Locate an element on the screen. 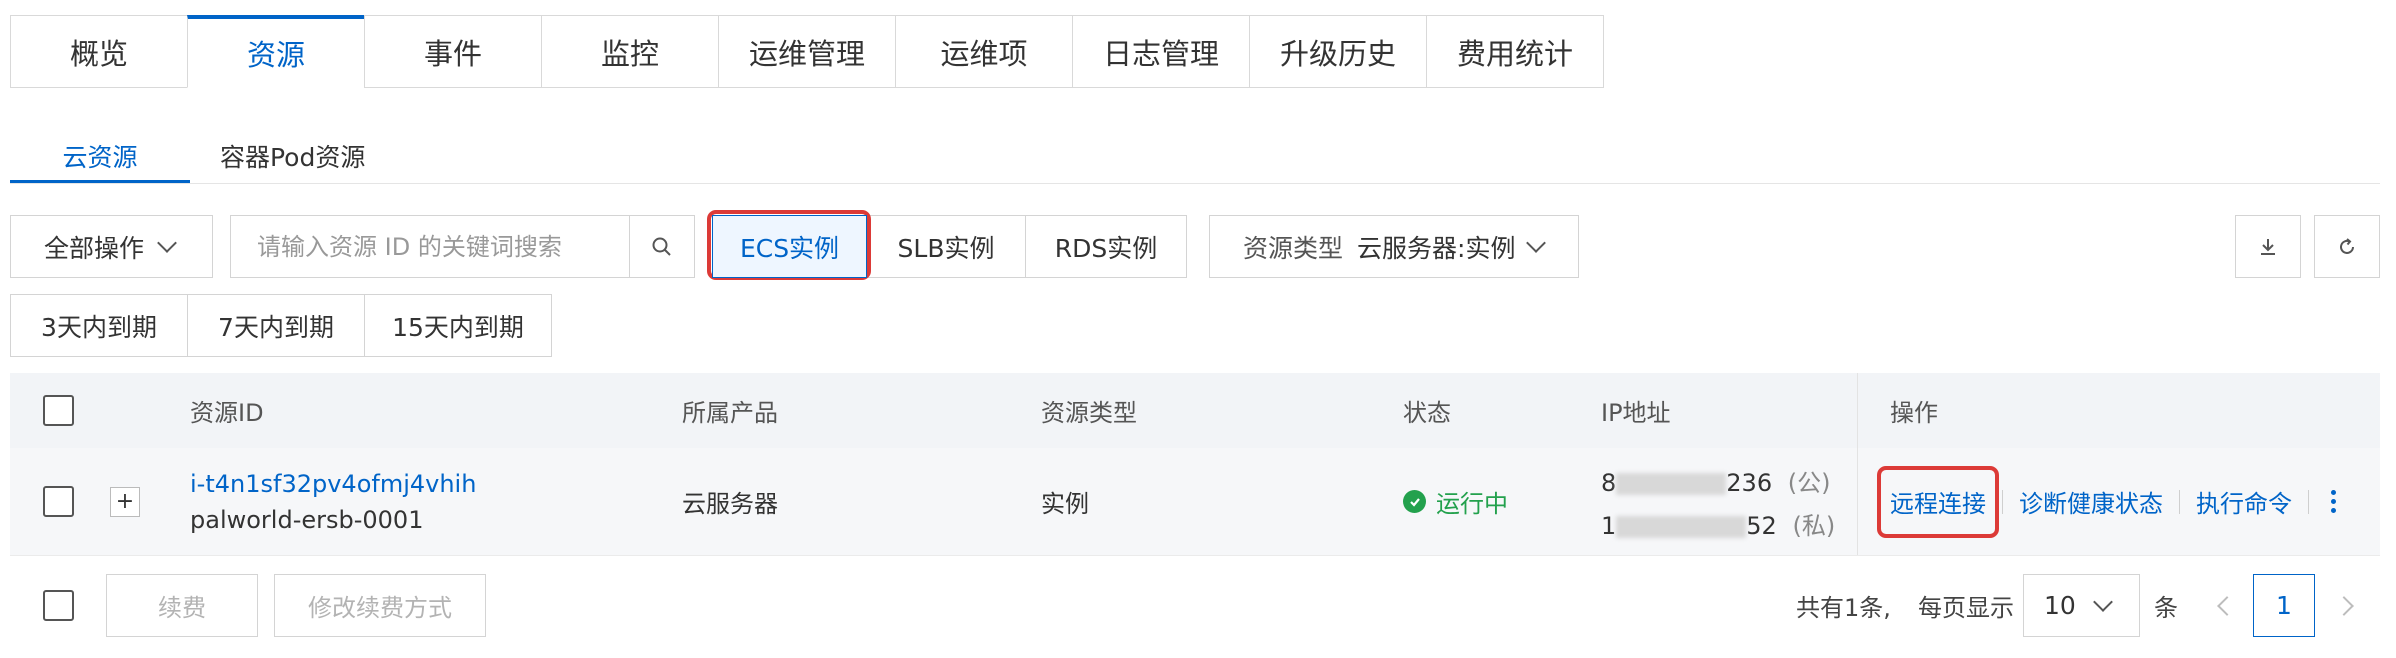 This screenshot has width=2396, height=658. subtab-pod-resources: 容器Pod资源 is located at coordinates (294, 156).